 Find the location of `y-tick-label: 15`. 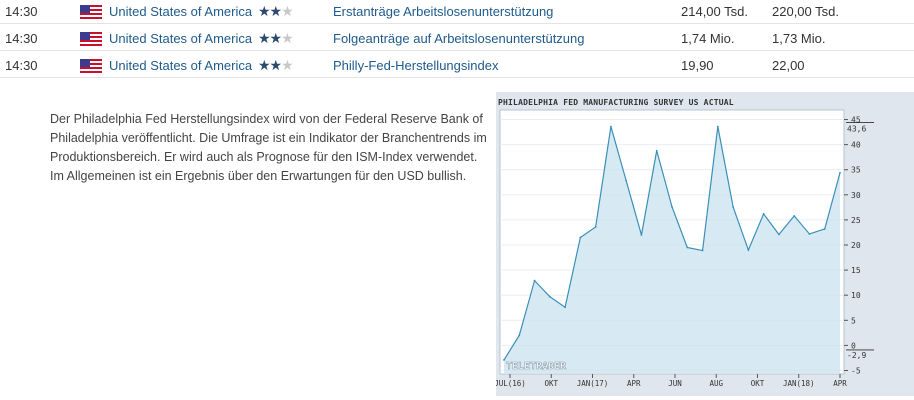

y-tick-label: 15 is located at coordinates (856, 270).